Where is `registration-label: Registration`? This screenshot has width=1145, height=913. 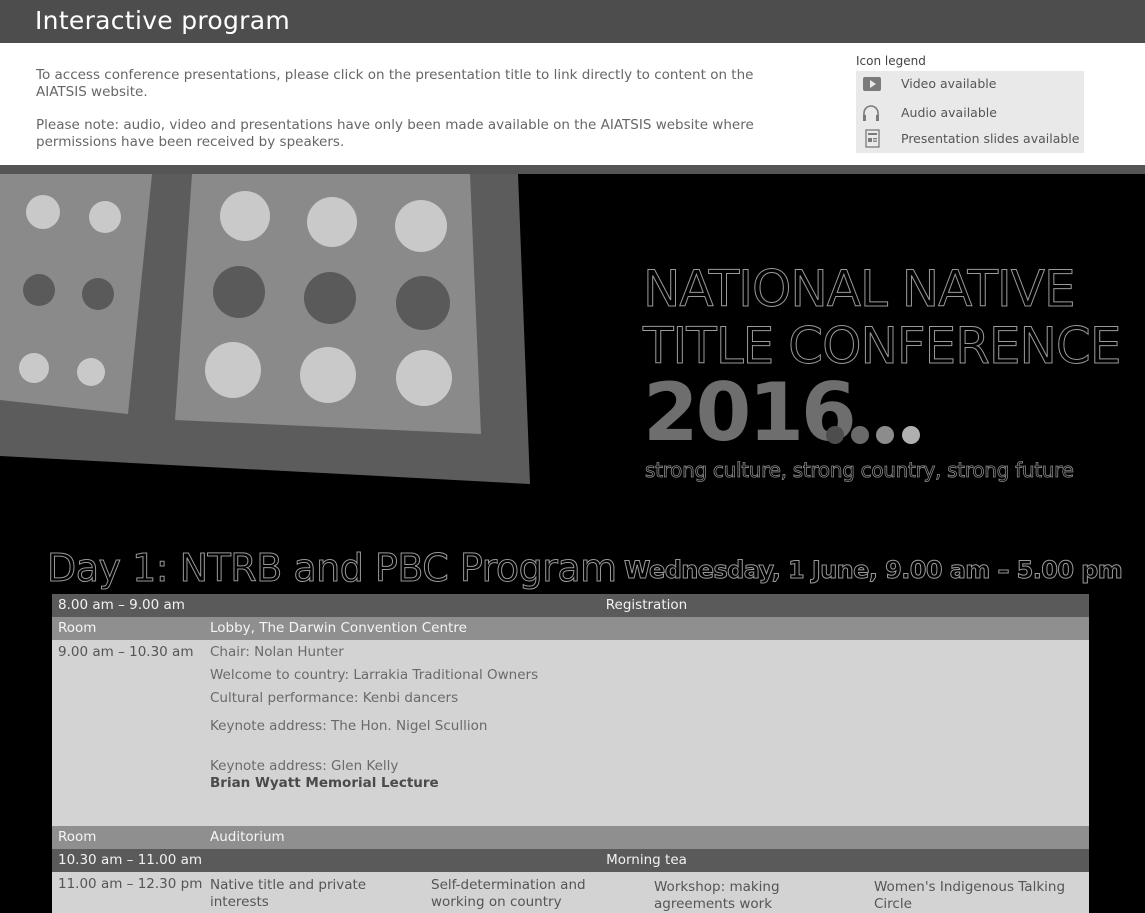 registration-label: Registration is located at coordinates (646, 605).